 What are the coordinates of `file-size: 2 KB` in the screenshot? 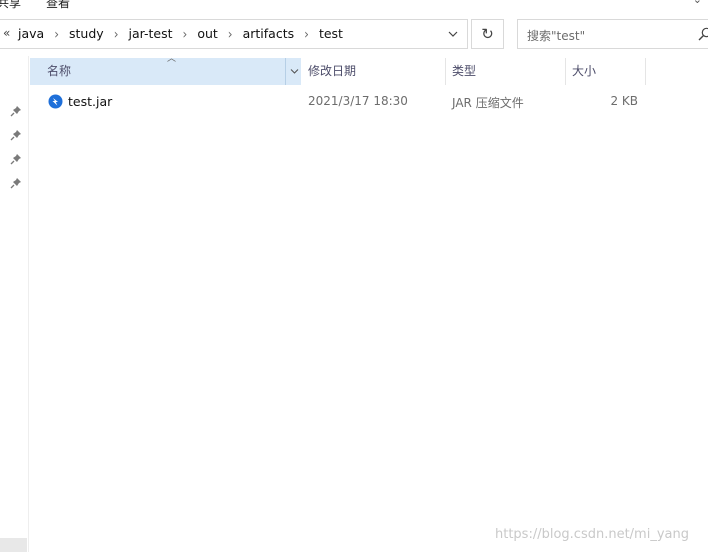 It's located at (624, 101).